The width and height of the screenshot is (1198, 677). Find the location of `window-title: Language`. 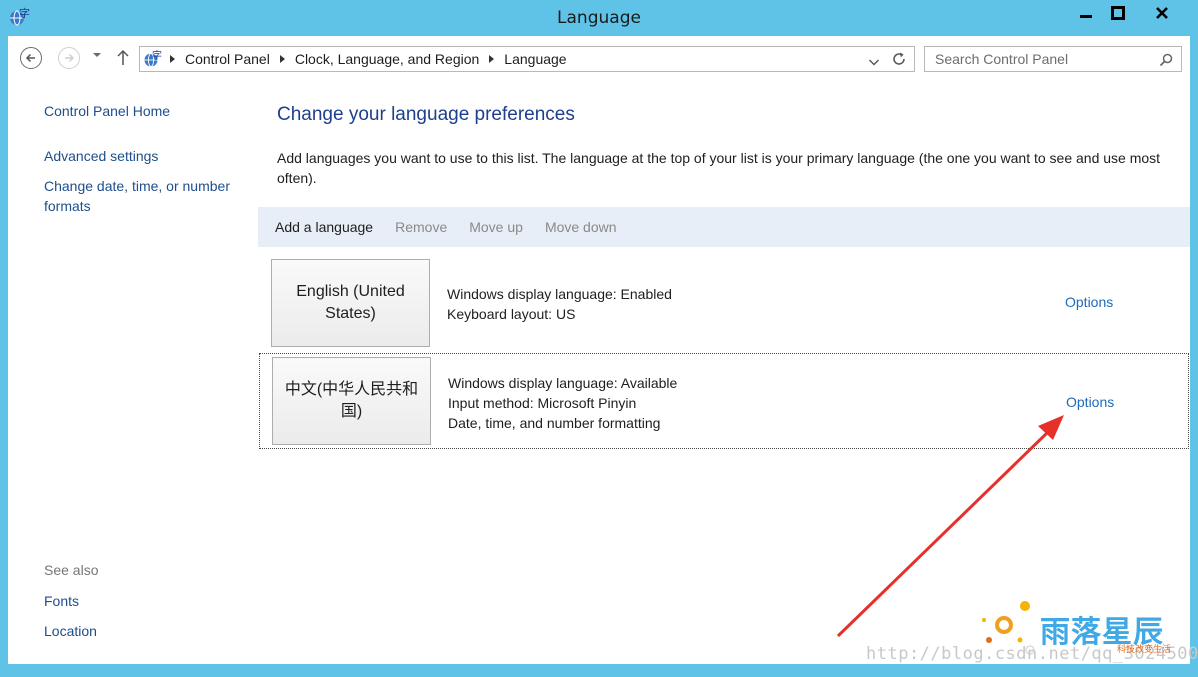

window-title: Language is located at coordinates (599, 18).